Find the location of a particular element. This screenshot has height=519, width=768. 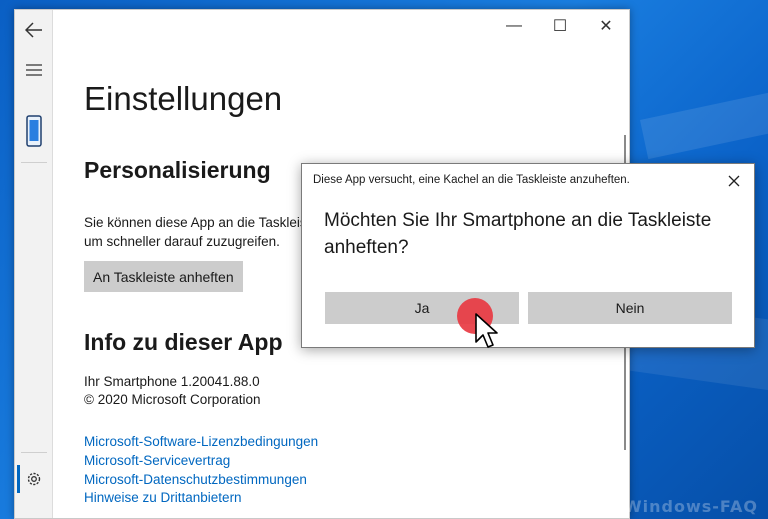

link-third-party-notices: Hinweise zu Drittanbietern is located at coordinates (163, 497).